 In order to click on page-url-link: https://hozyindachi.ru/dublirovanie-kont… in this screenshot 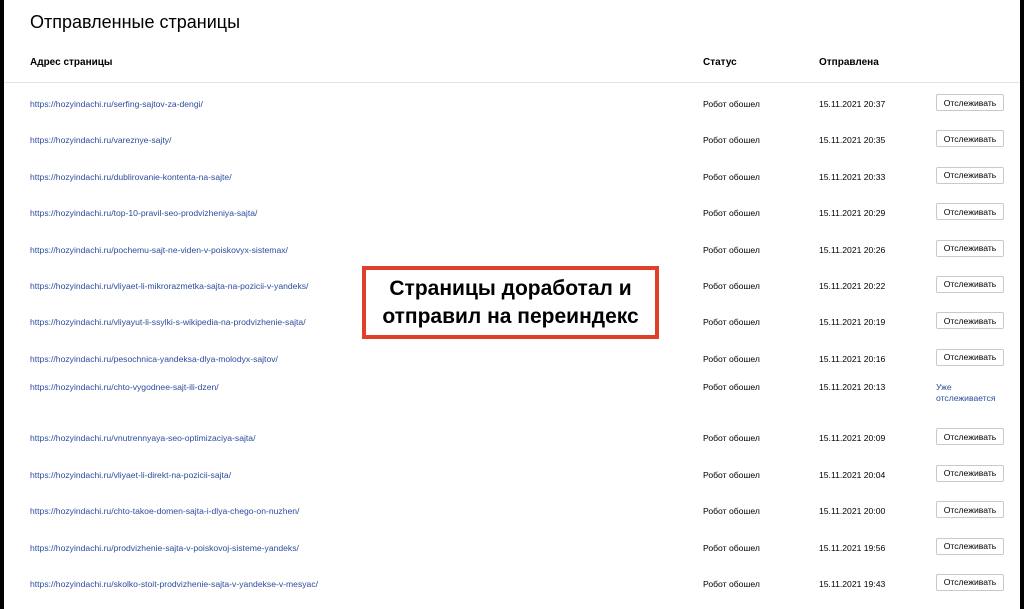, I will do `click(131, 177)`.